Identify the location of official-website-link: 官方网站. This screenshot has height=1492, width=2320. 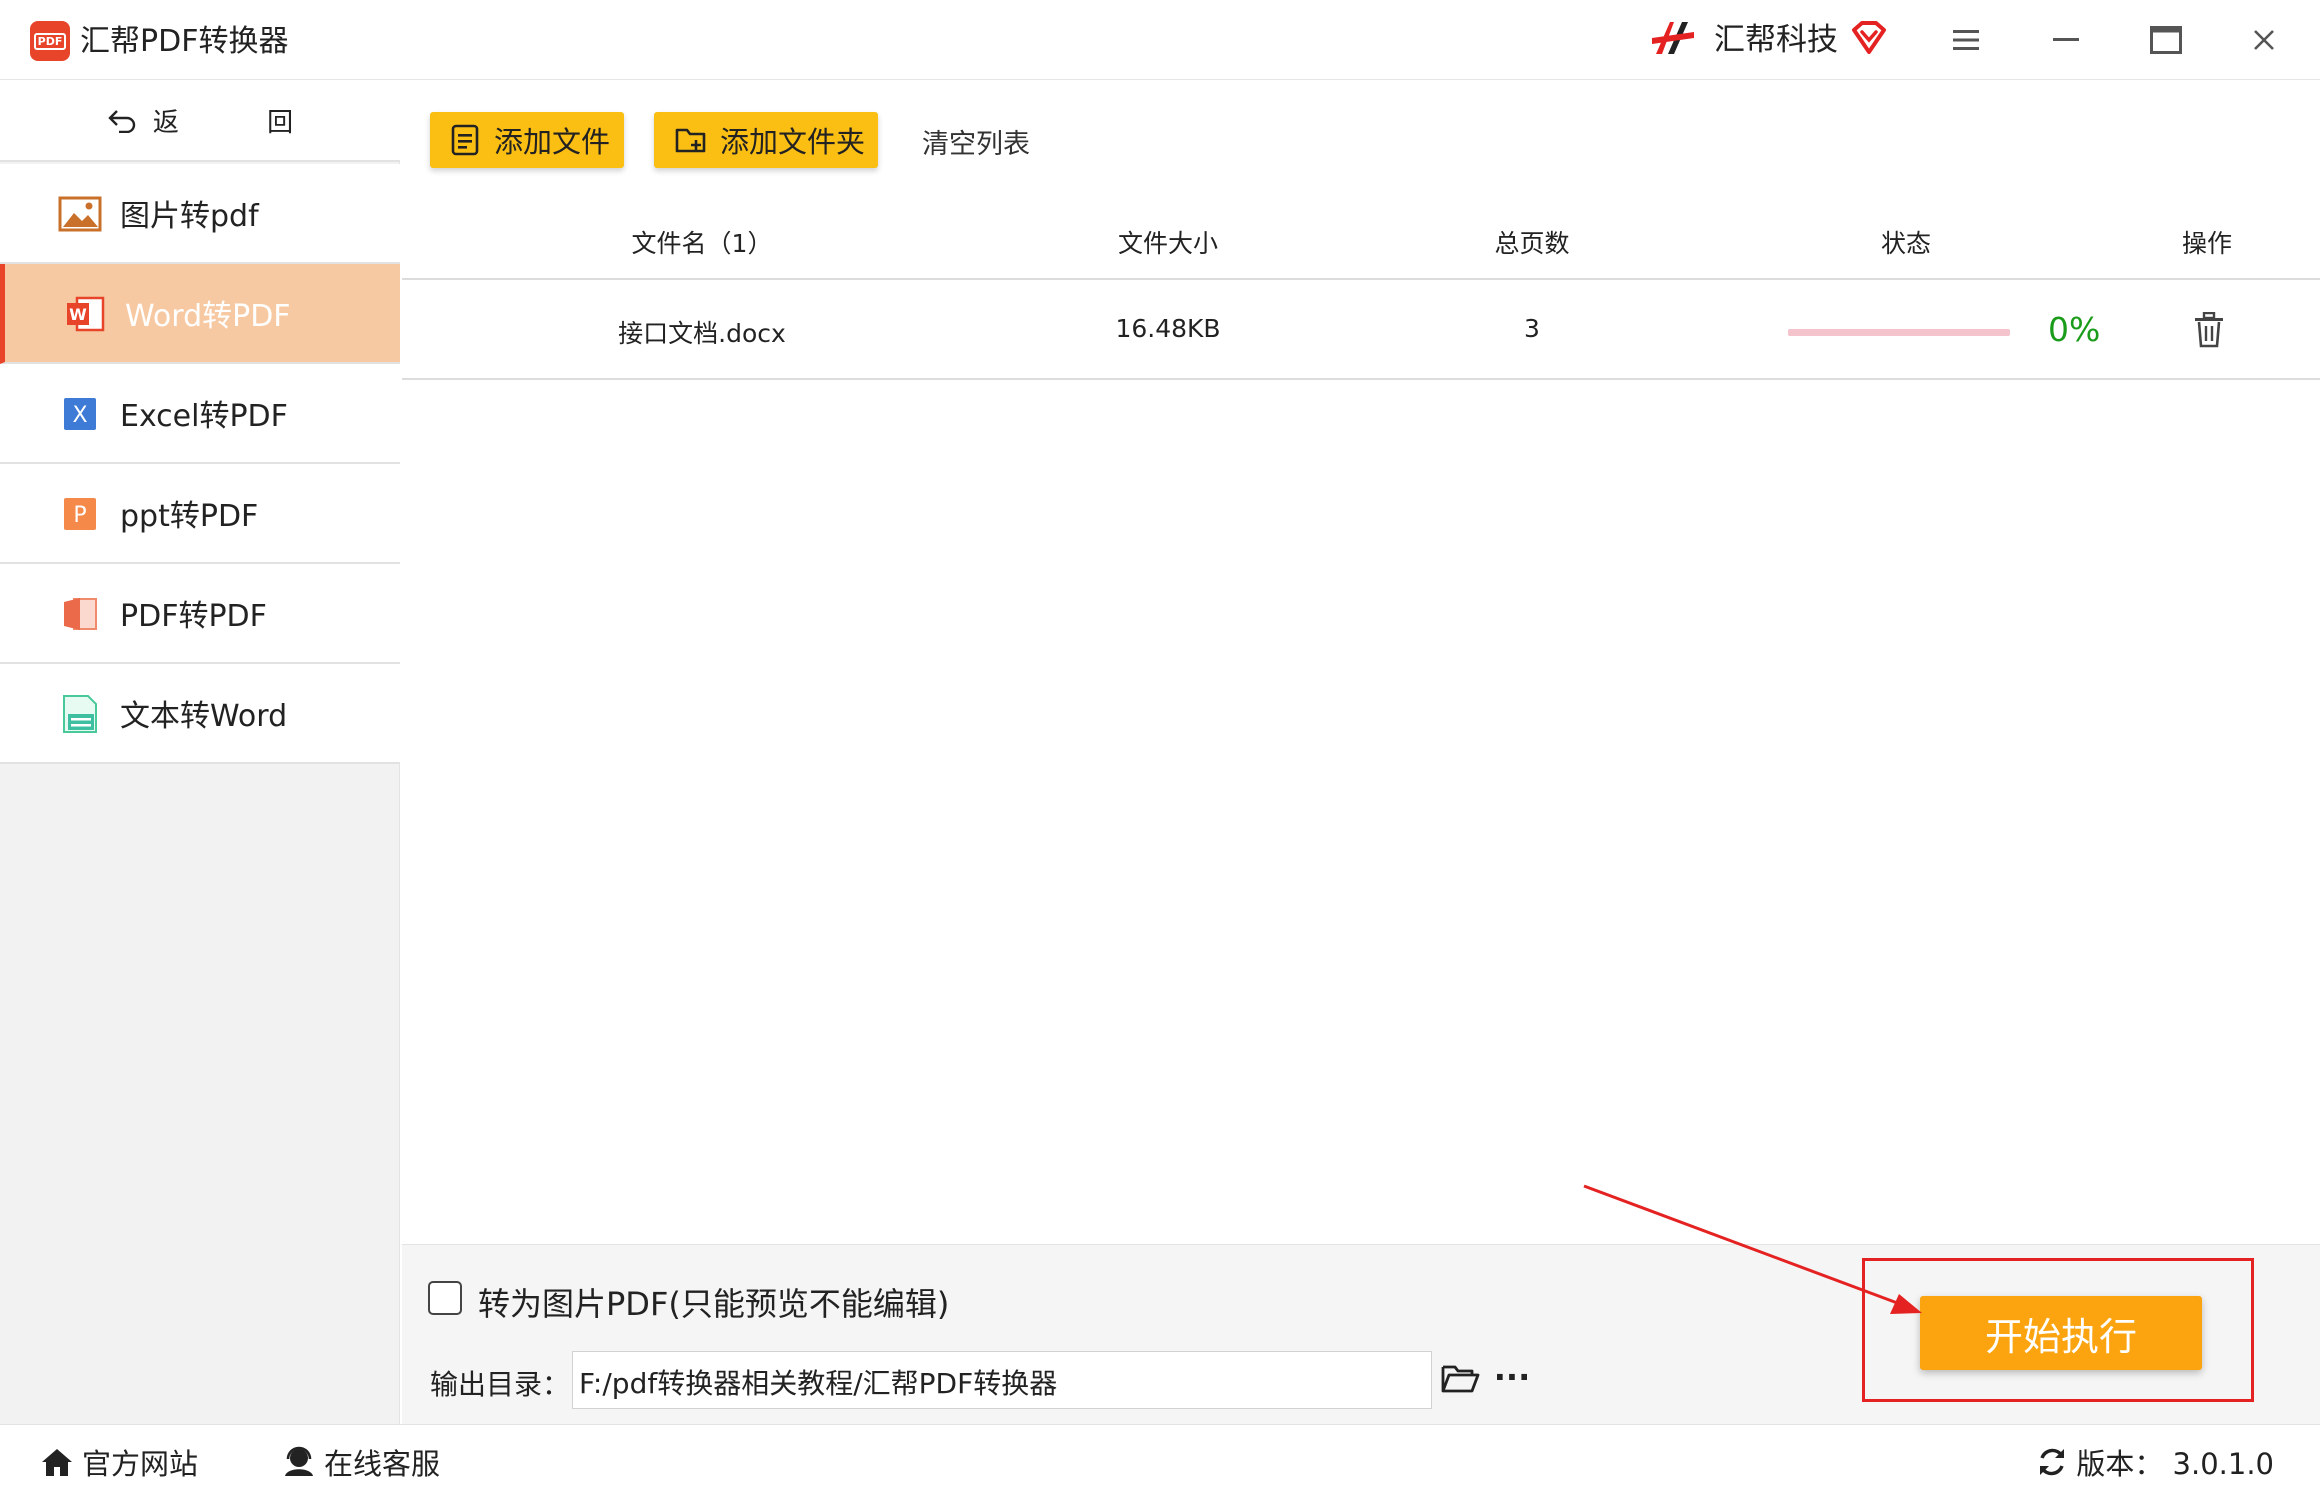
(119, 1462).